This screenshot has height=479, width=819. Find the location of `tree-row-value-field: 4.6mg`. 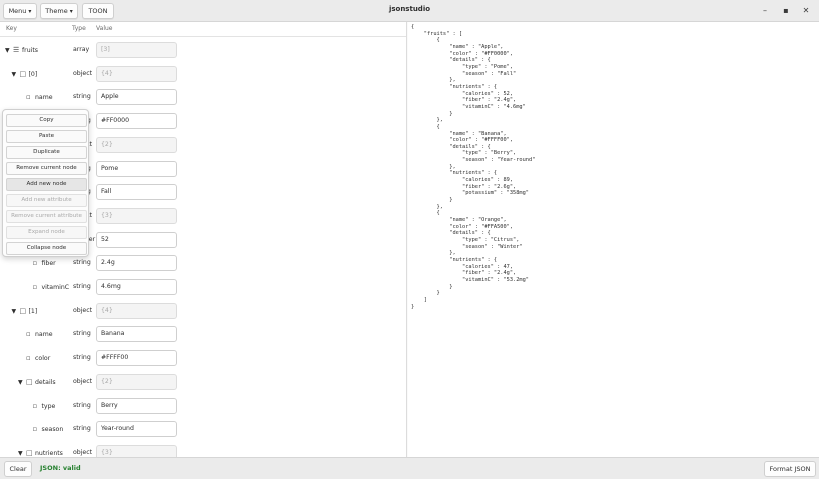

tree-row-value-field: 4.6mg is located at coordinates (136, 287).